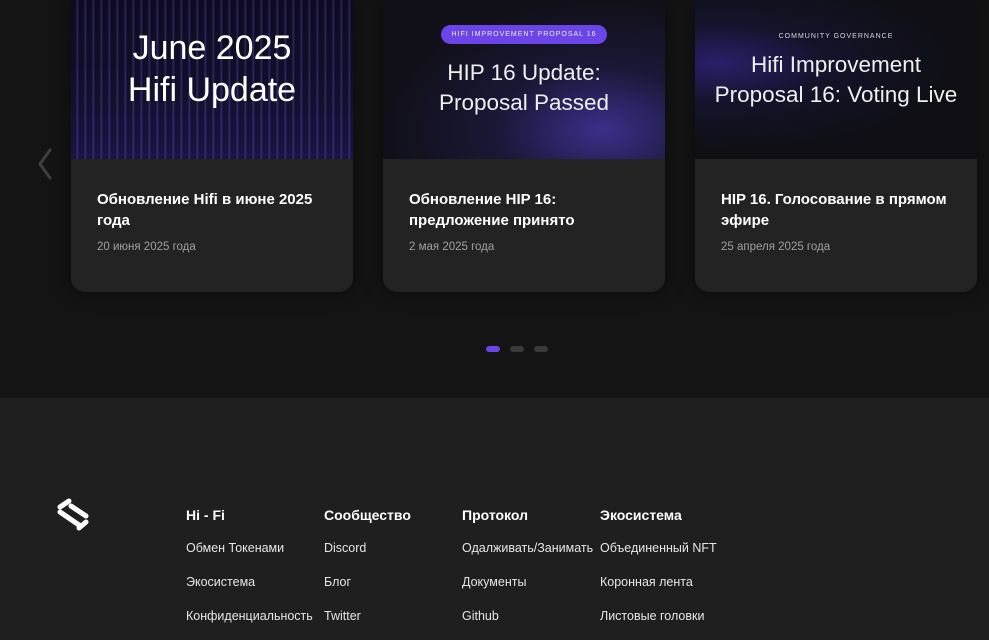  Describe the element at coordinates (73, 515) in the screenshot. I see `hifi-logo-icon` at that location.